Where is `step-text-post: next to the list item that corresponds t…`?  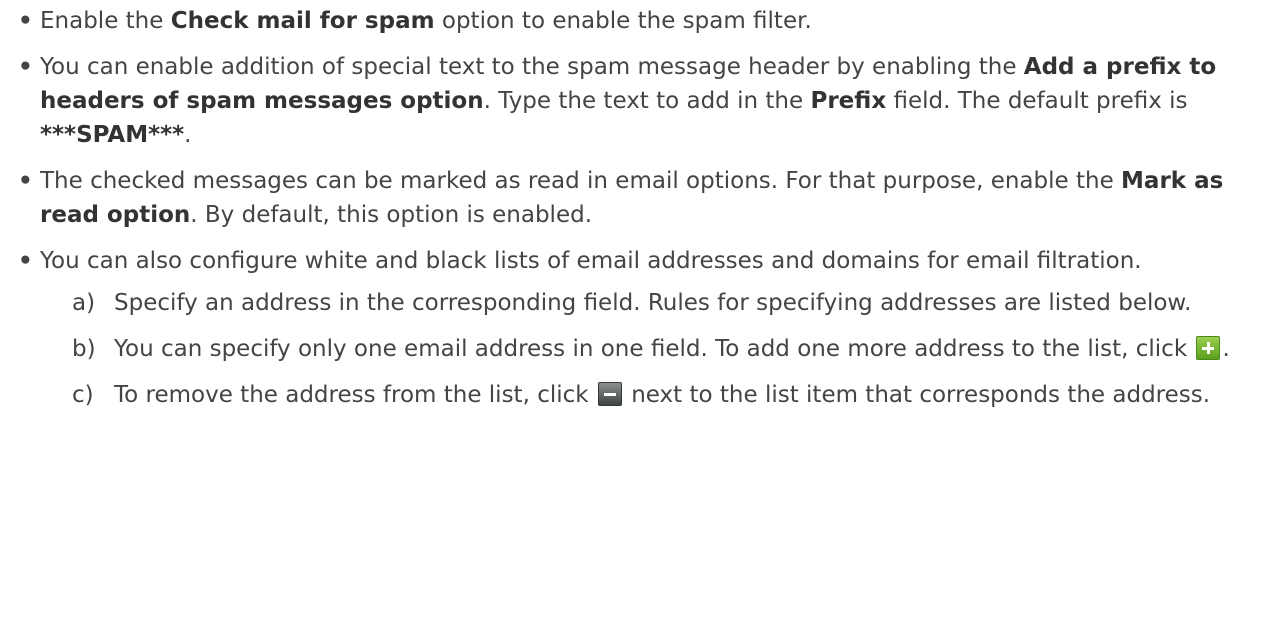 step-text-post: next to the list item that corresponds t… is located at coordinates (917, 395).